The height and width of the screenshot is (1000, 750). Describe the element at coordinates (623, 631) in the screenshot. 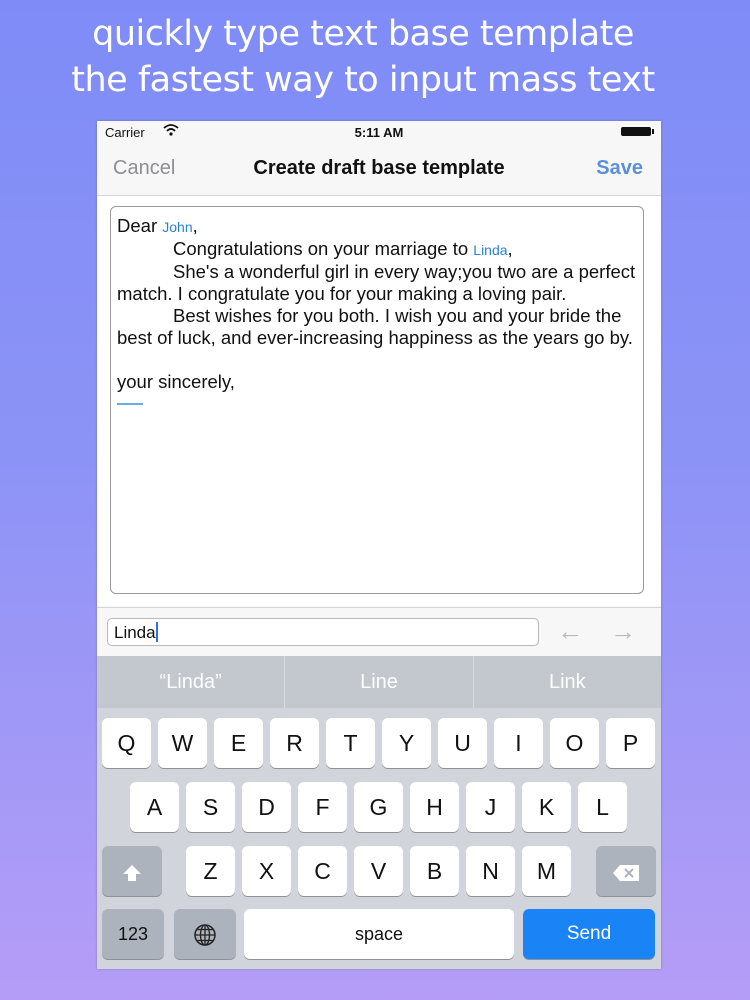

I see `arrow-right-icon: →` at that location.